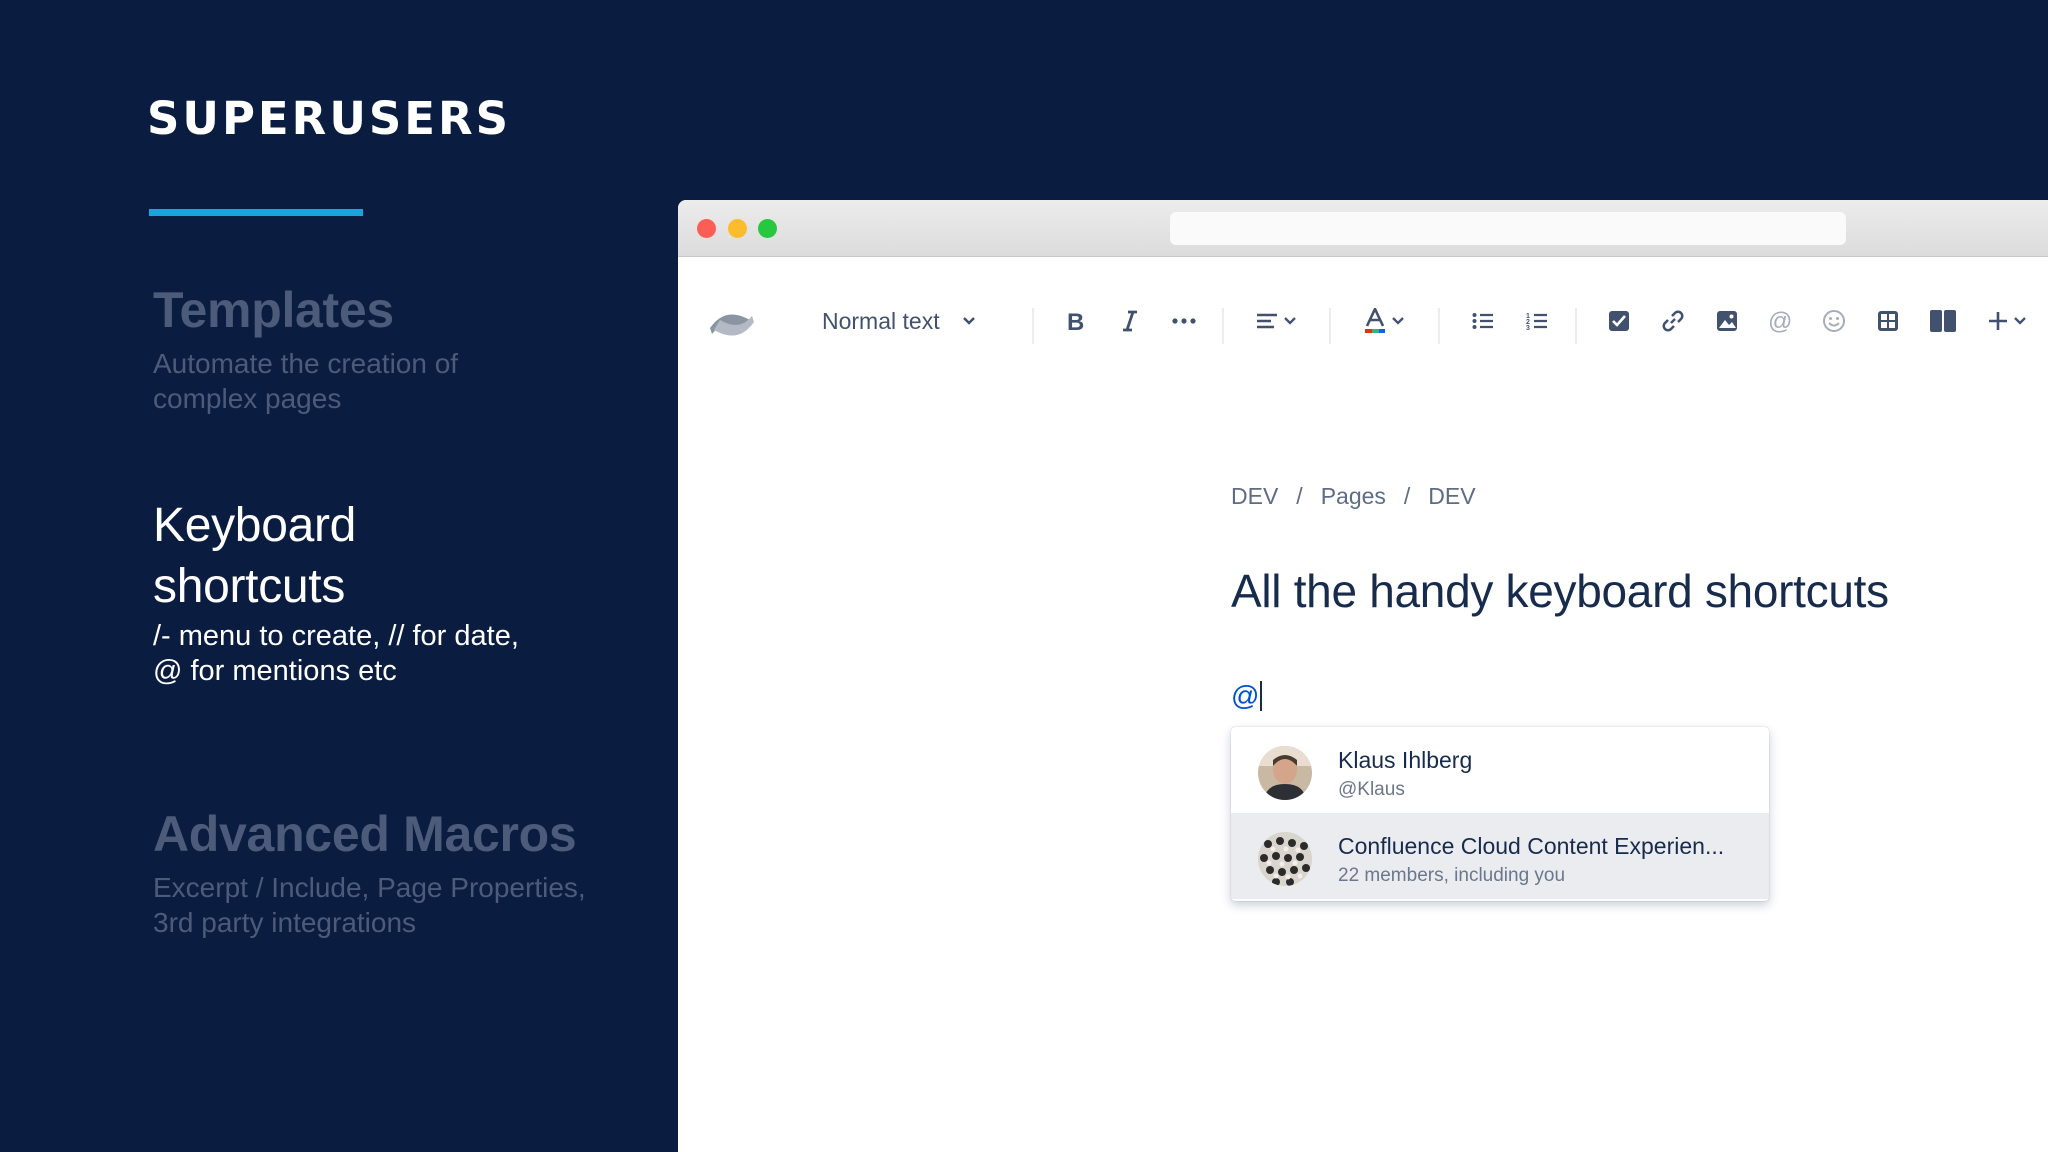 The height and width of the screenshot is (1152, 2048). I want to click on breadcrumb: DEV / Pages / DEV, so click(1353, 496).